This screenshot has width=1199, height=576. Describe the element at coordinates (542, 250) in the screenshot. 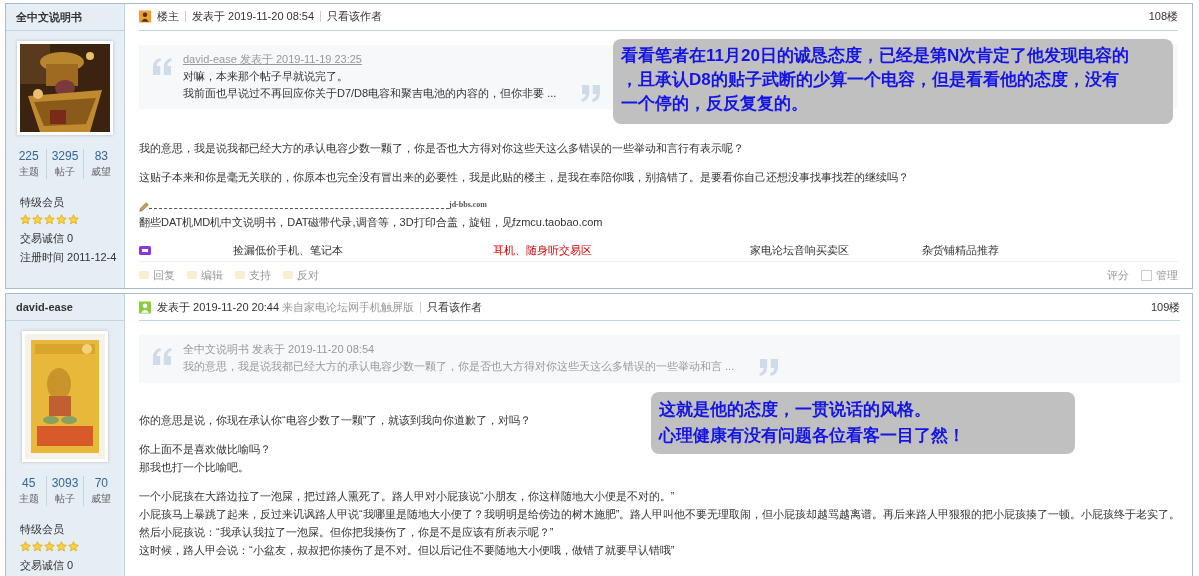

I see `ad-link: 耳机、随身听交易区` at that location.